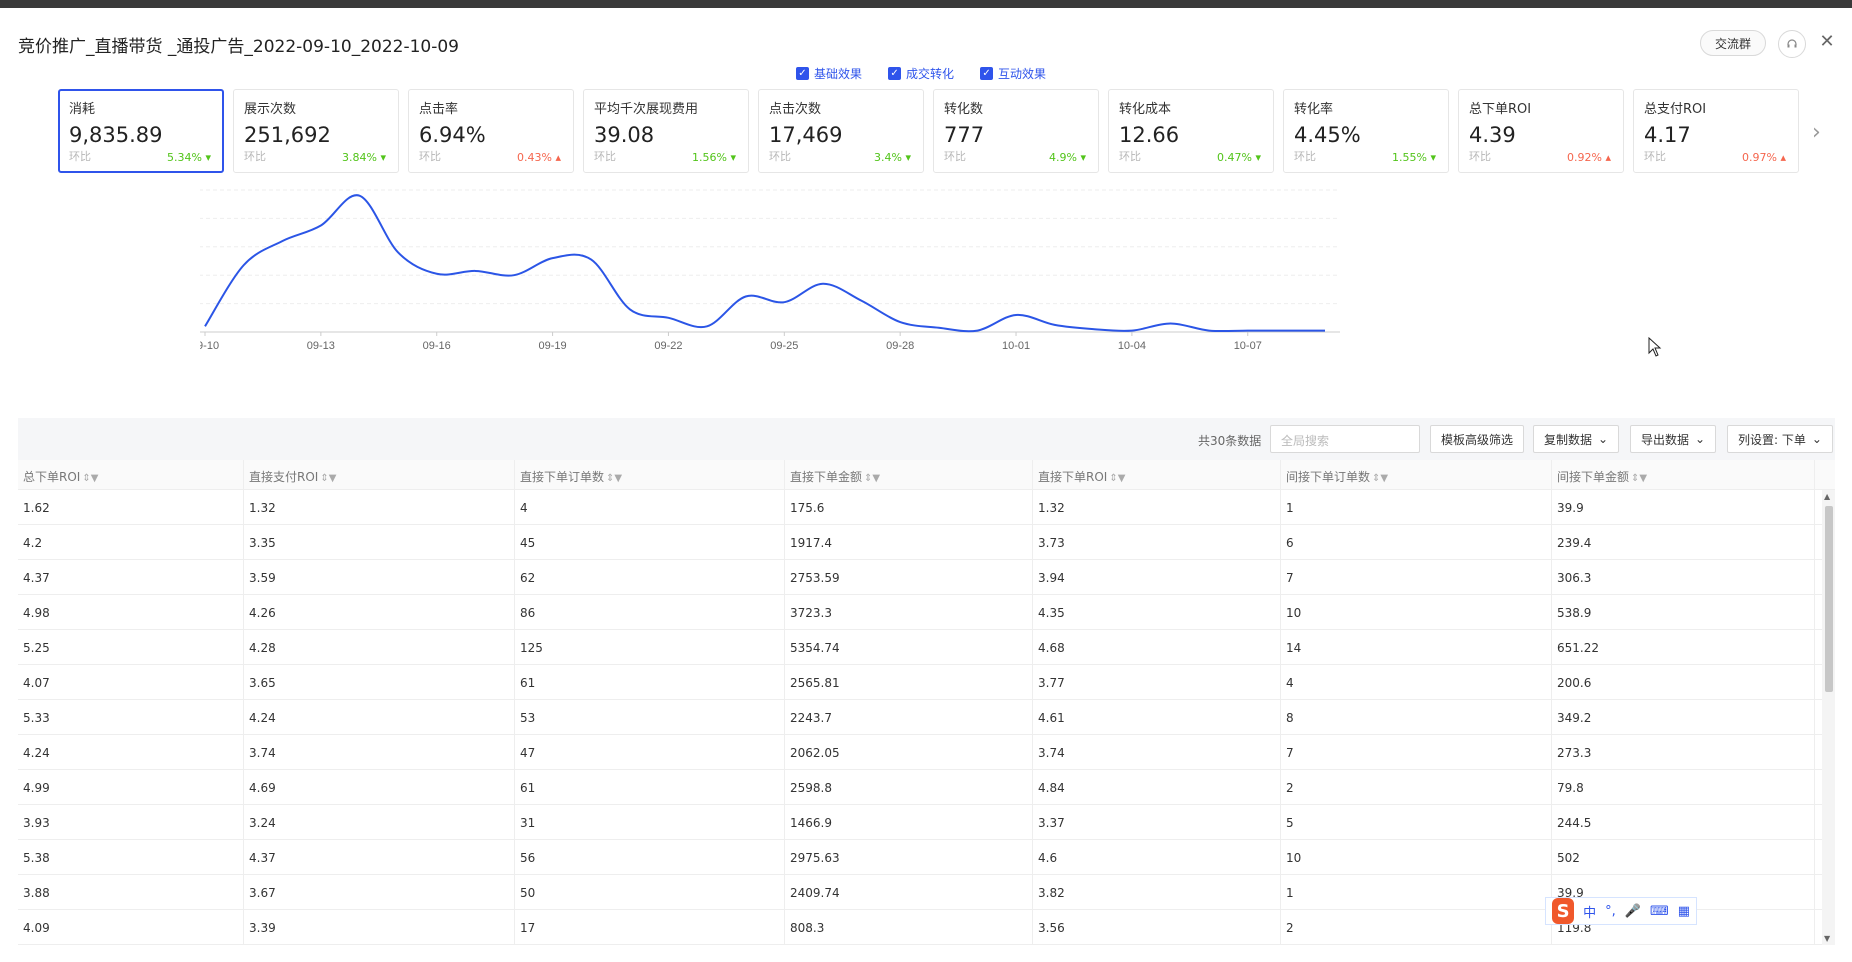  Describe the element at coordinates (1589, 157) in the screenshot. I see `metric-change: 0.92% ▴` at that location.